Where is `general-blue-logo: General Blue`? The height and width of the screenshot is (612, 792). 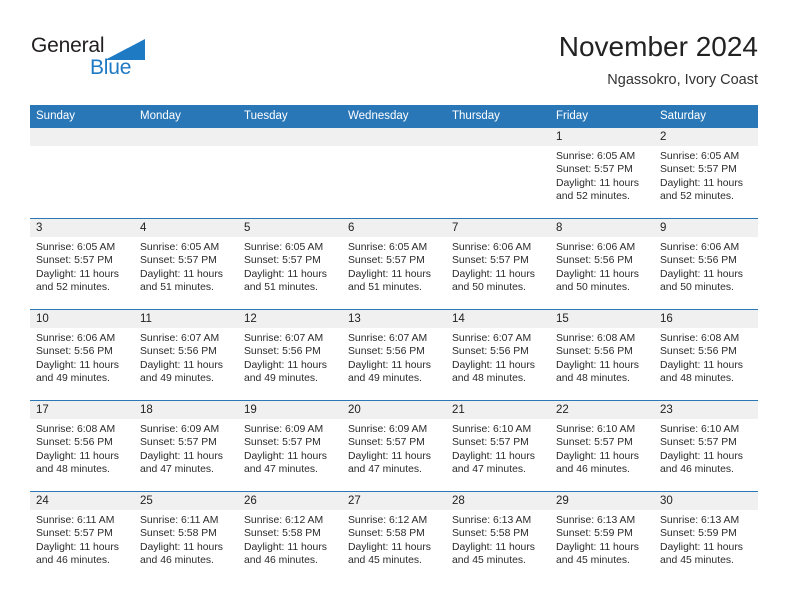 general-blue-logo: General Blue is located at coordinates (106, 59).